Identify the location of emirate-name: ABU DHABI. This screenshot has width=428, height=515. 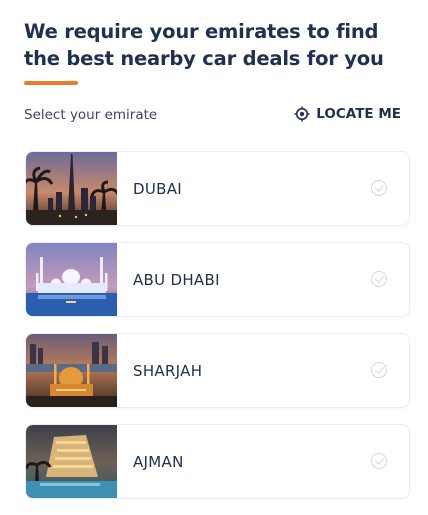
(176, 279).